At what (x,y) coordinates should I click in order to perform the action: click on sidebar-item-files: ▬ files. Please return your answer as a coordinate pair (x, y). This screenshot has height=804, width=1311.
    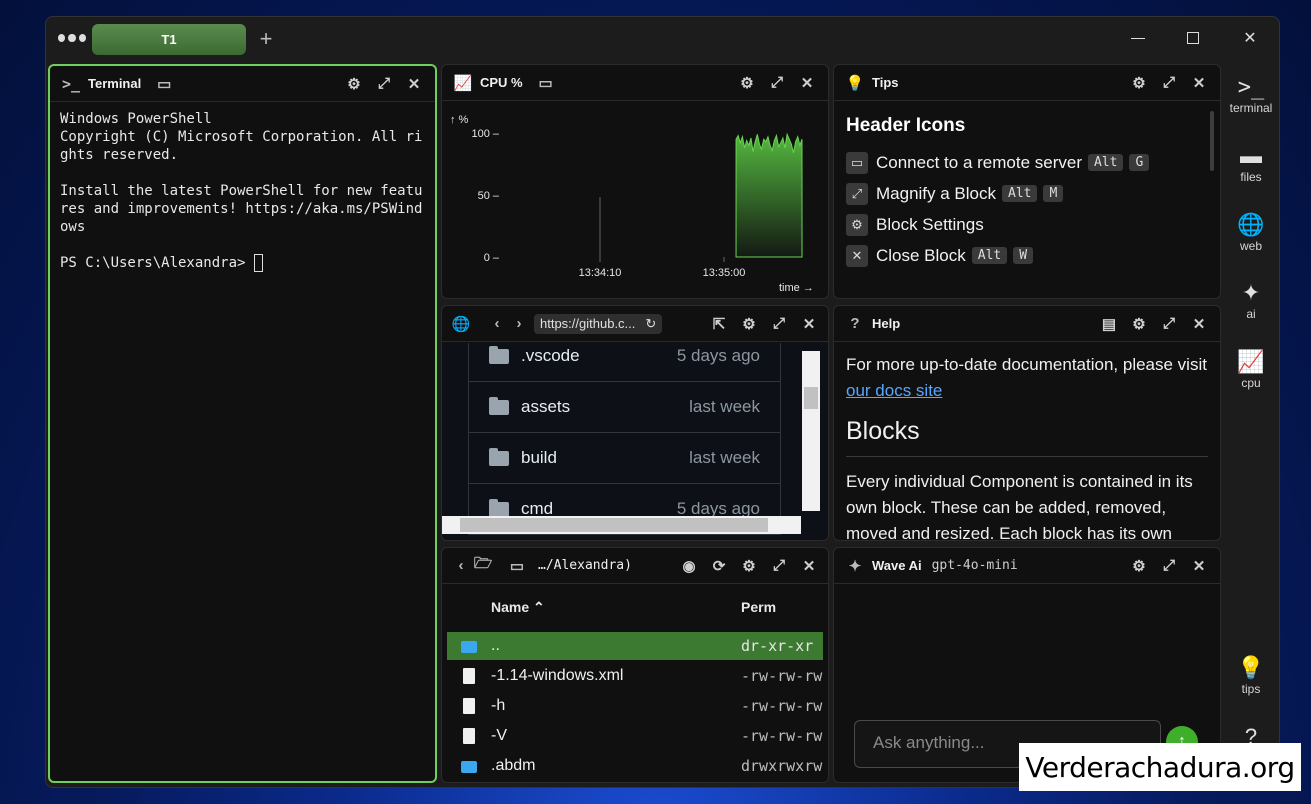
    Looking at the image, I should click on (1251, 163).